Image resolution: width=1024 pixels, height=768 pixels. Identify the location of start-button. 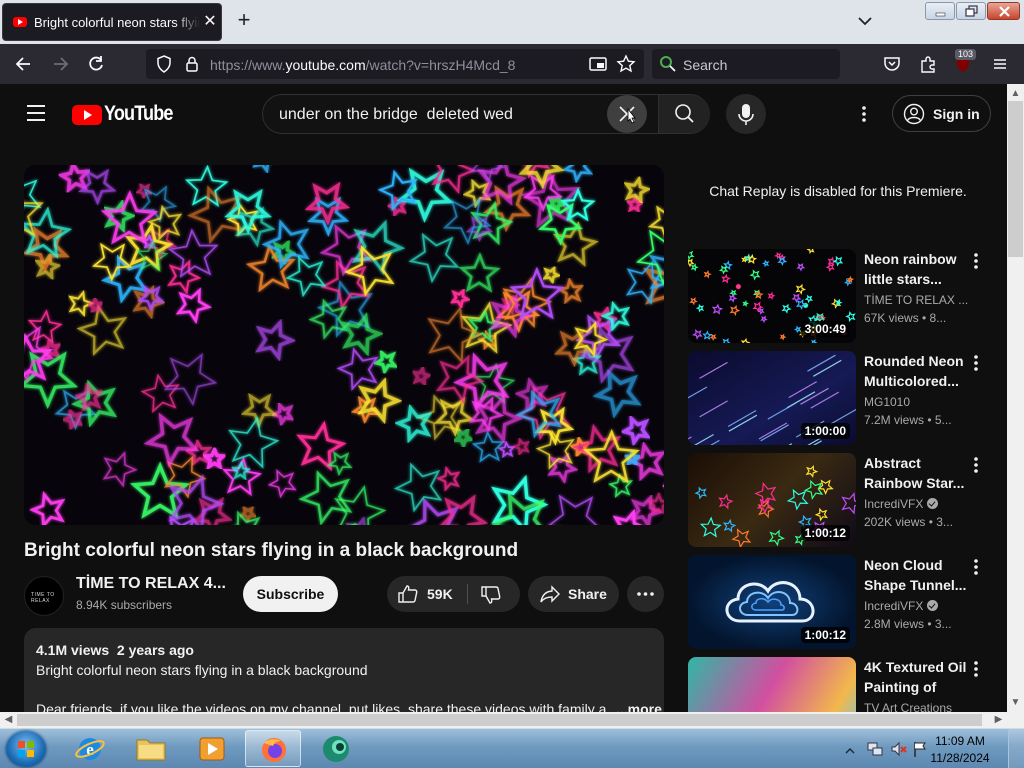
(26, 749).